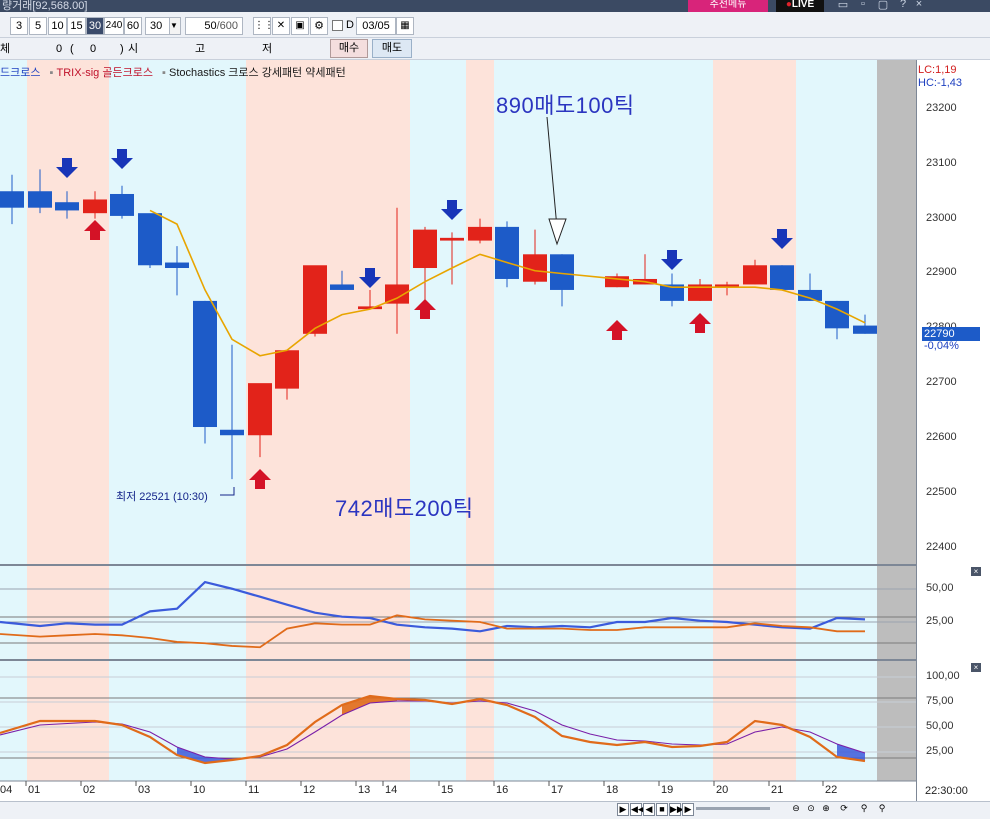 This screenshot has width=990, height=819. Describe the element at coordinates (940, 588) in the screenshot. I see `sub1-tick-label: 50,00` at that location.